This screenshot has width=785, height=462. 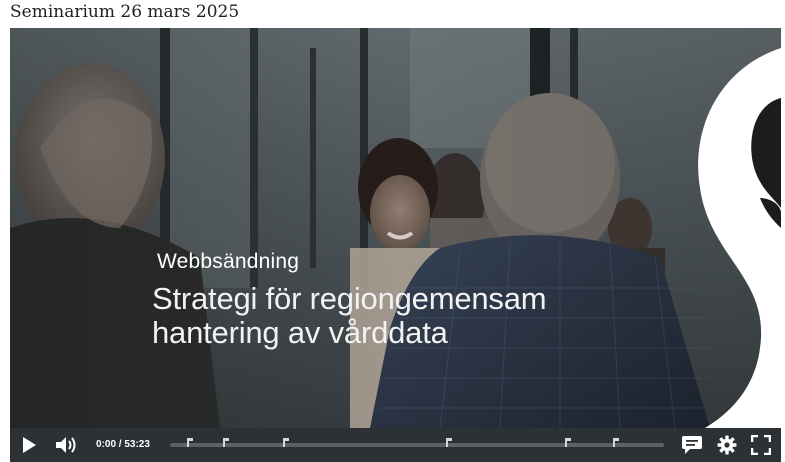 I want to click on play-icon, so click(x=29, y=445).